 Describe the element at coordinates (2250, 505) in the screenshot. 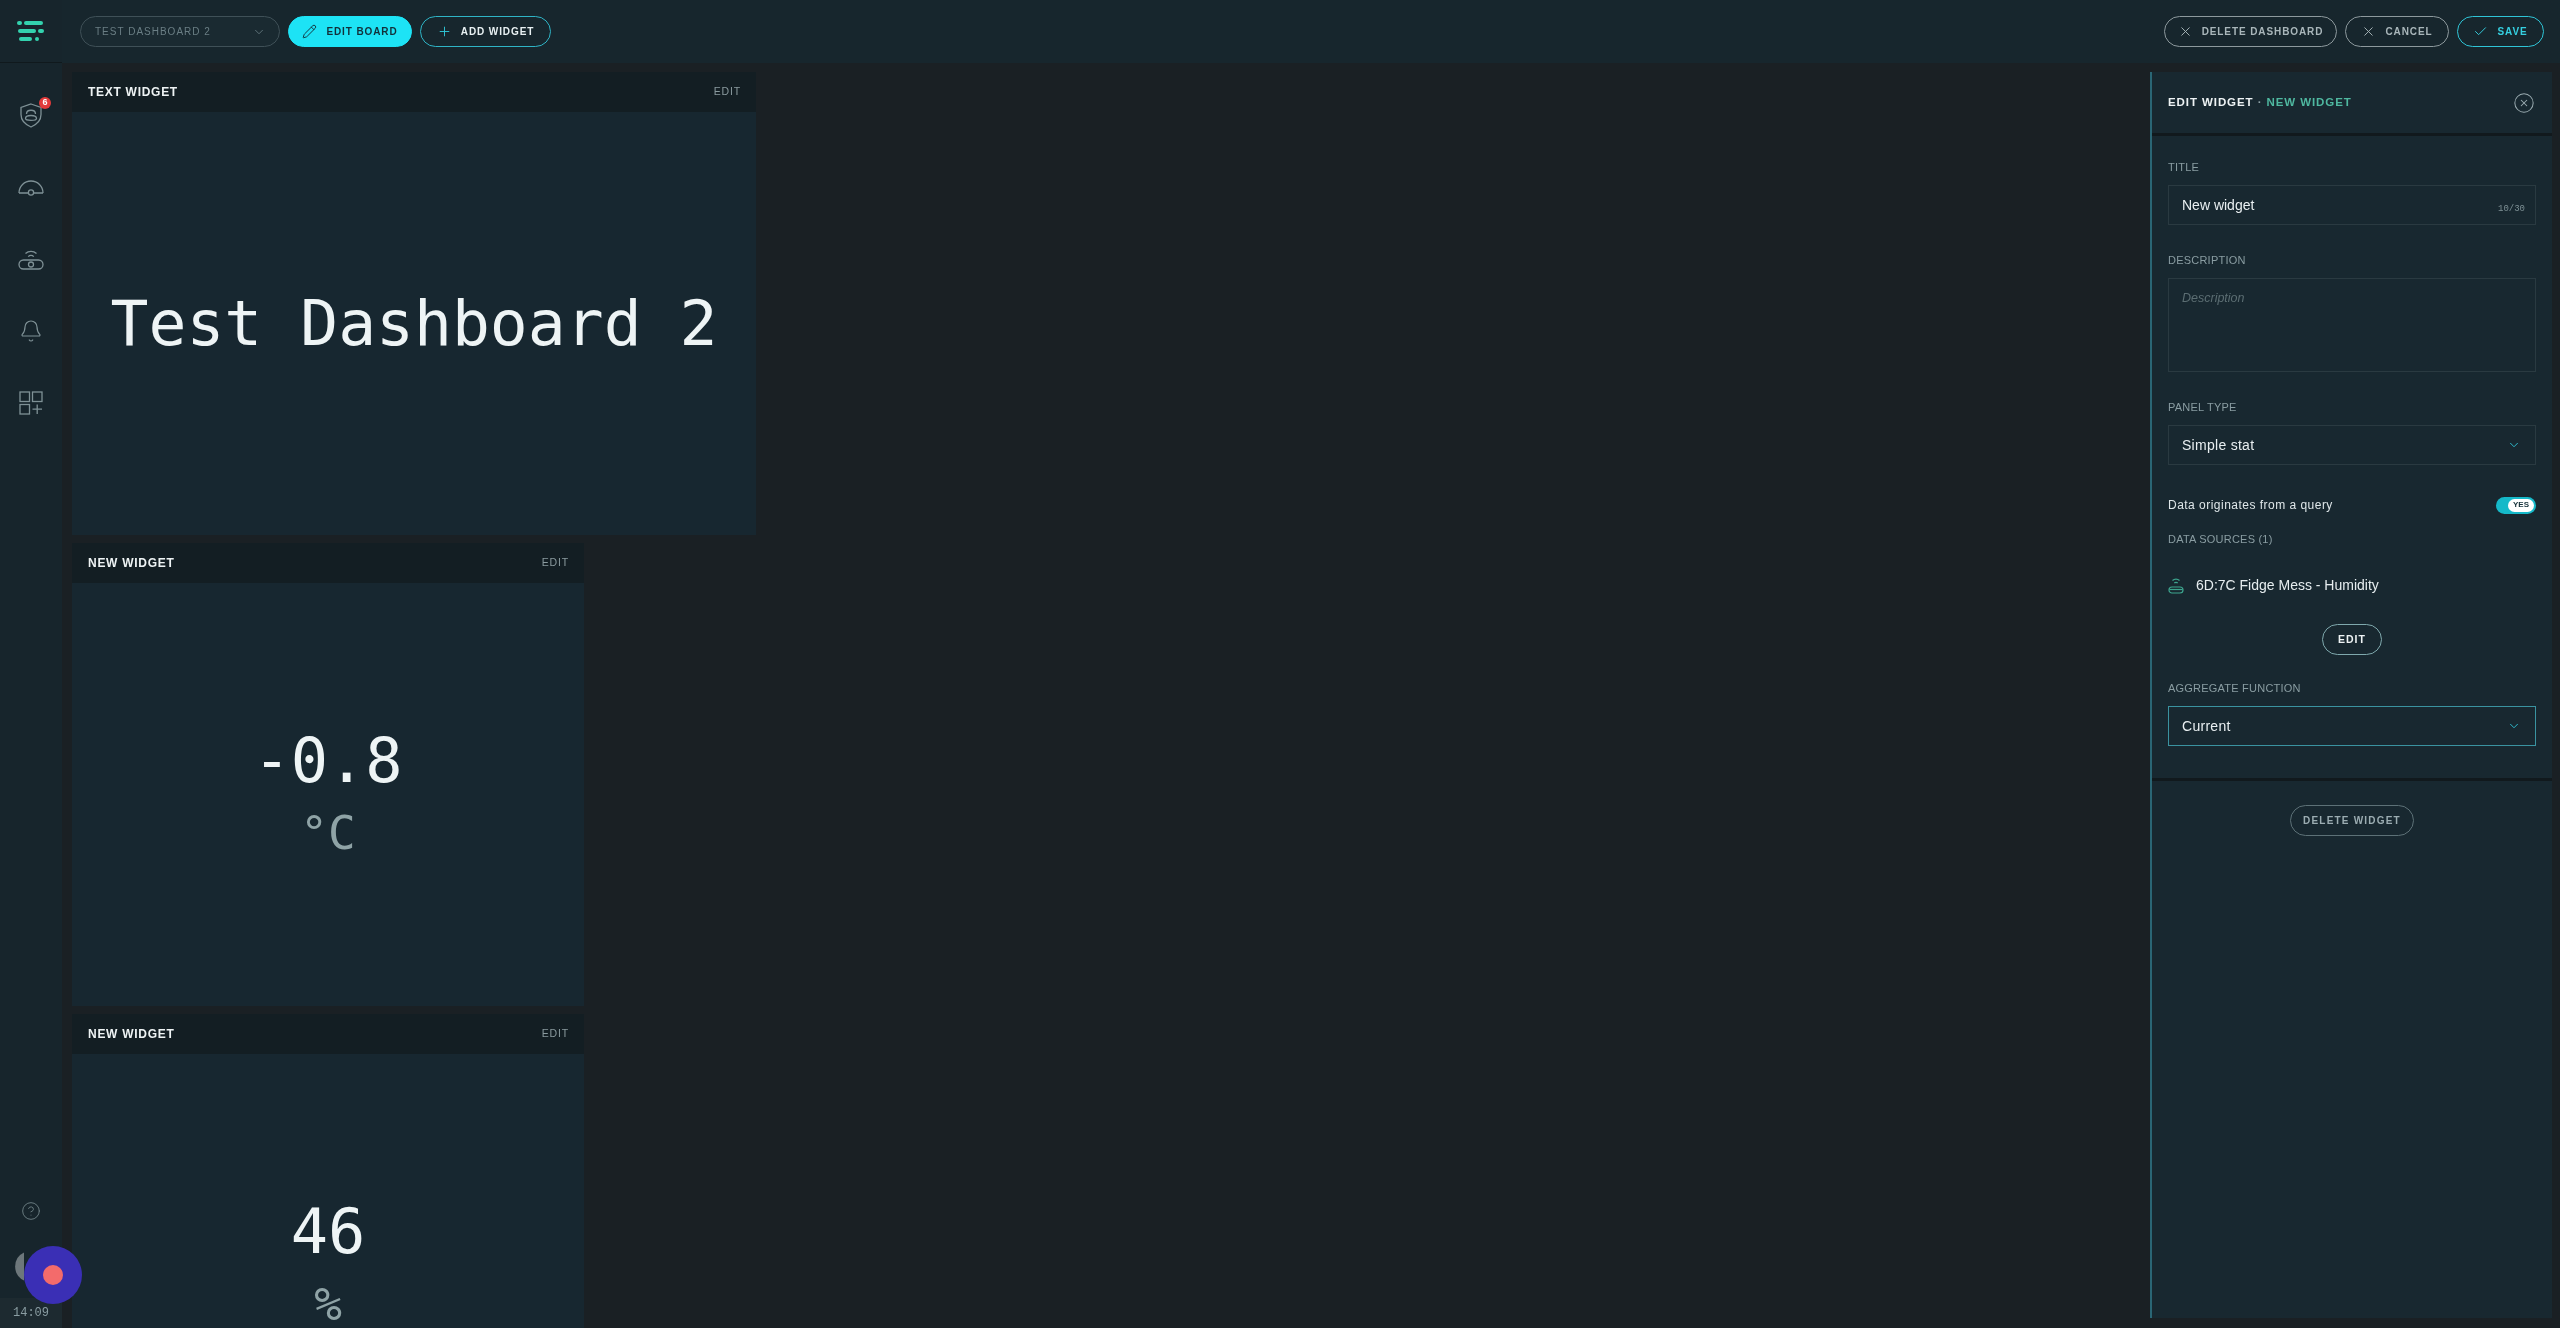

I see `toggle-label: Data originates from a query` at that location.